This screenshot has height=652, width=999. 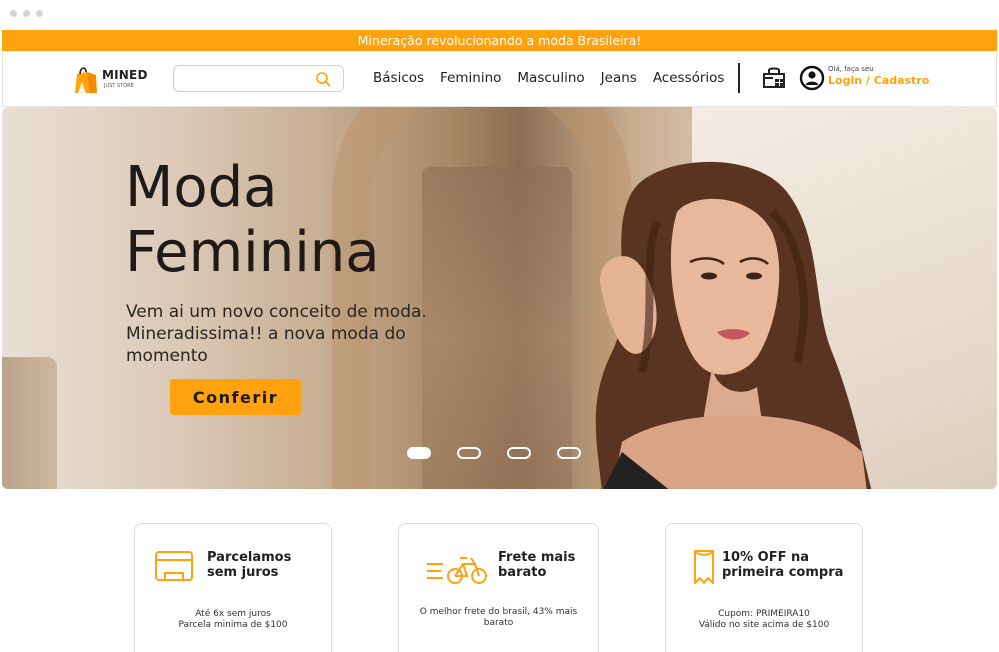 I want to click on feature-desc-line: Cupom: PRIMEIRA10, so click(x=764, y=614).